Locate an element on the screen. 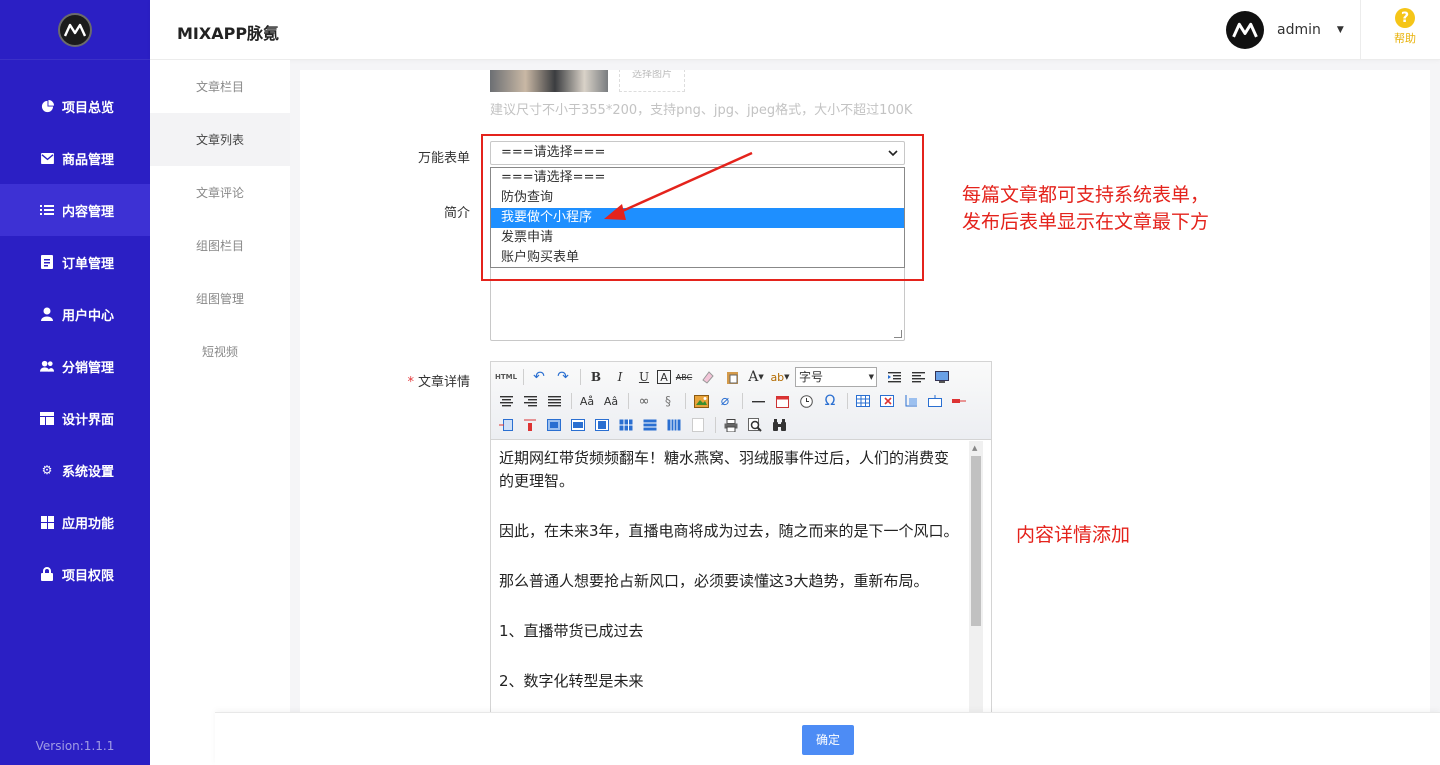 This screenshot has width=1440, height=765. chevron-down-icon: ▼ is located at coordinates (871, 377).